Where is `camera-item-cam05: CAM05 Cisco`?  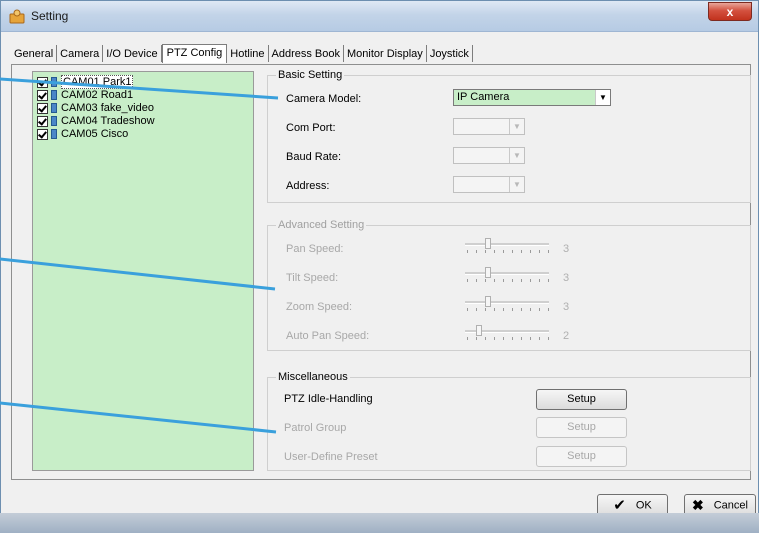 camera-item-cam05: CAM05 Cisco is located at coordinates (82, 134).